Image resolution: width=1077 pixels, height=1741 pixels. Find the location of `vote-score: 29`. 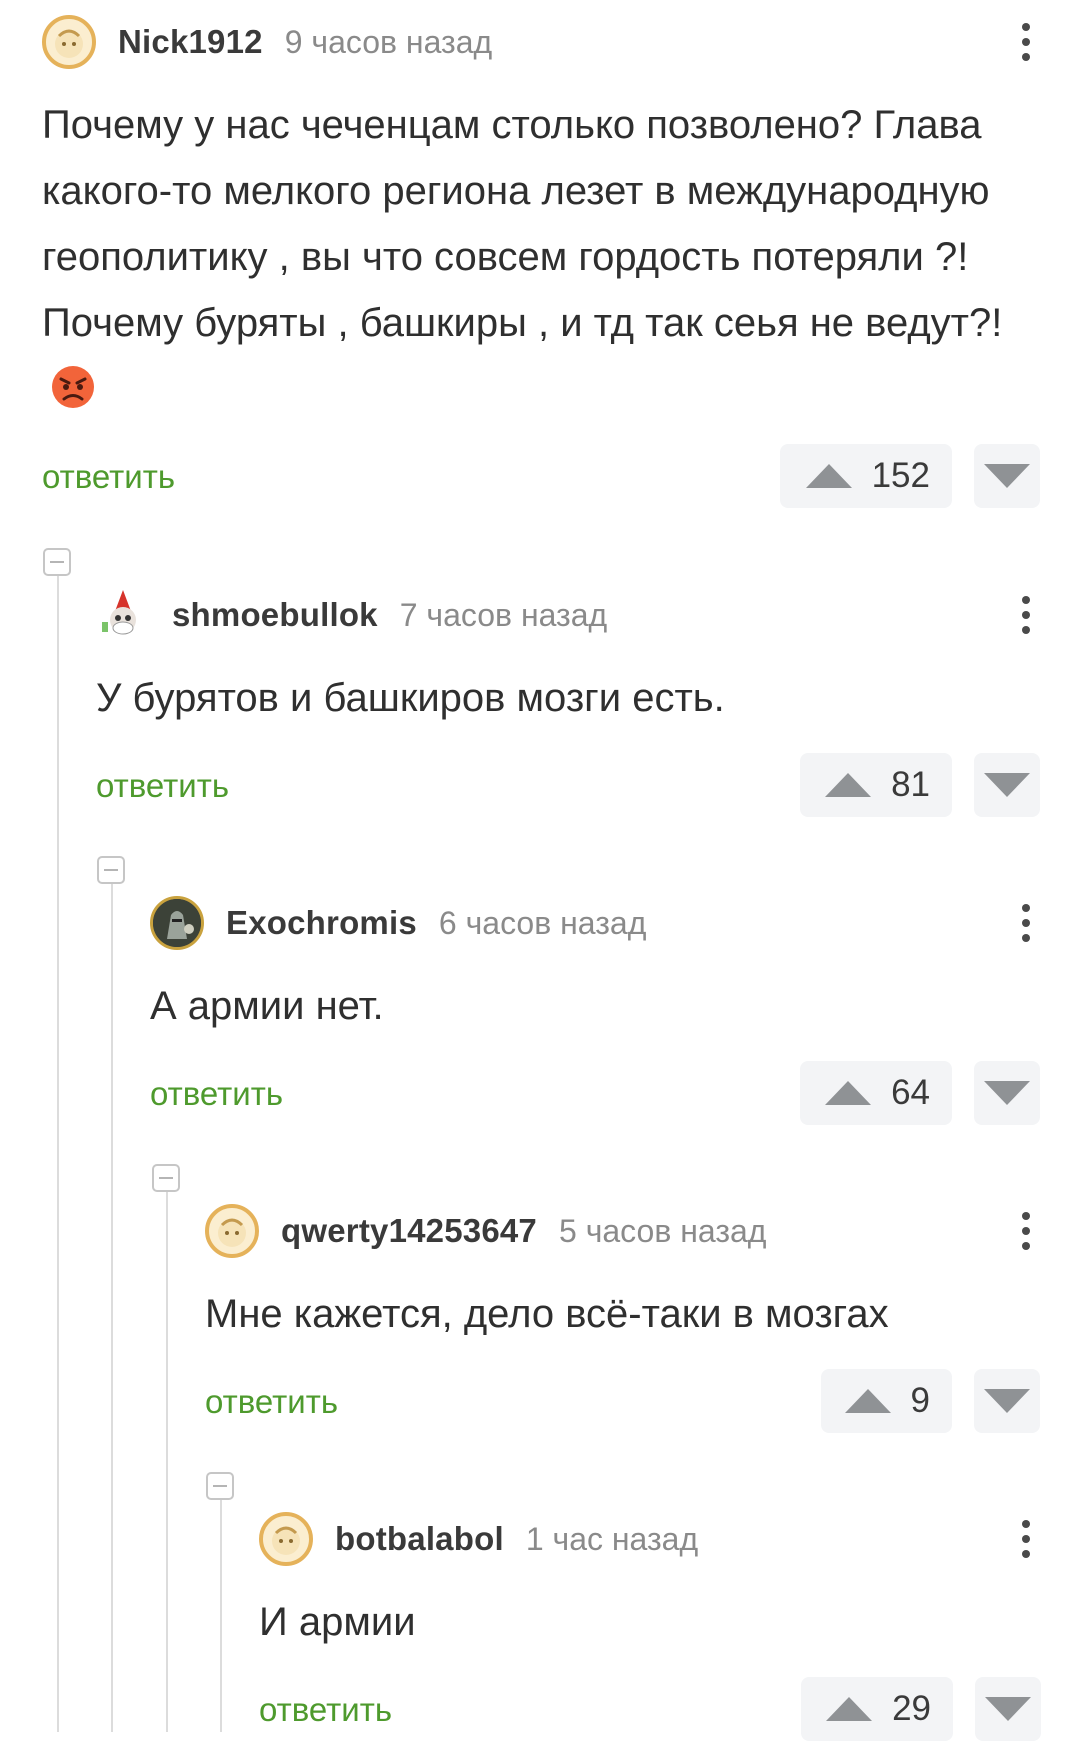

vote-score: 29 is located at coordinates (911, 1708).